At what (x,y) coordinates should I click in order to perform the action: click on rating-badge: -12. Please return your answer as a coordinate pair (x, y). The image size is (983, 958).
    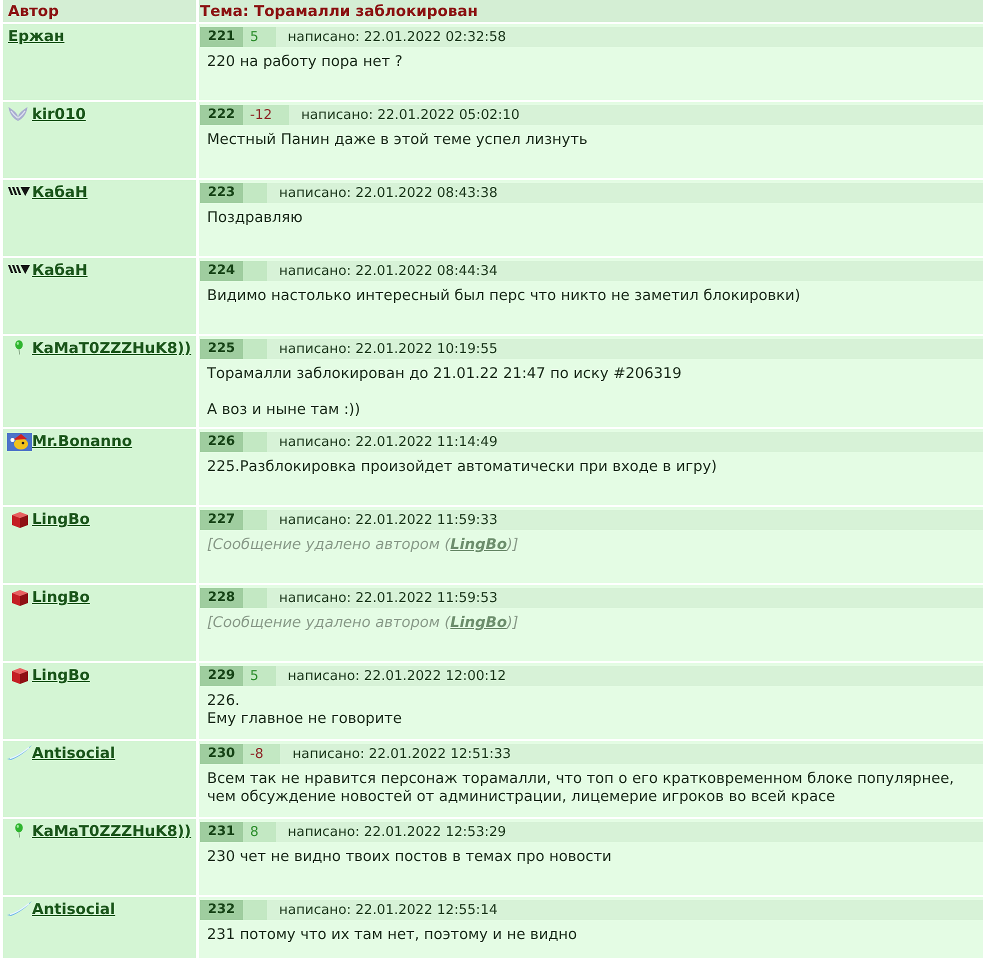
    Looking at the image, I should click on (266, 115).